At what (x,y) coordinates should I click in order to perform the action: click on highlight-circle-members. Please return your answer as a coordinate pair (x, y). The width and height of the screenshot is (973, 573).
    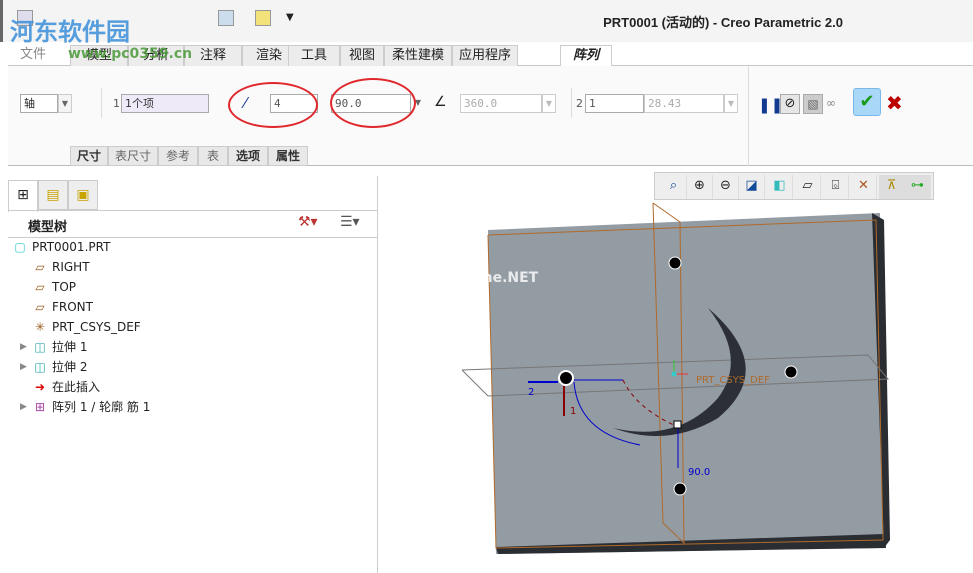
    Looking at the image, I should click on (273, 105).